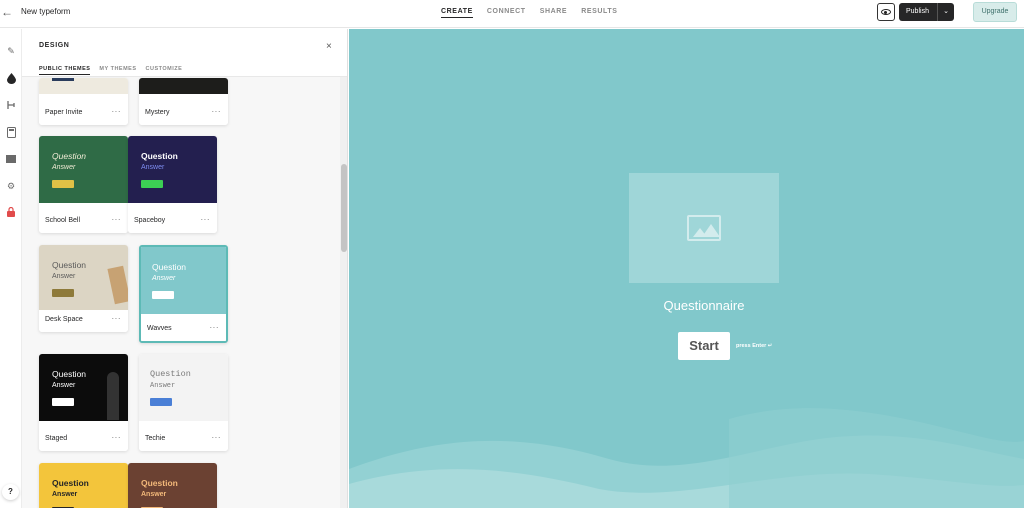 The height and width of the screenshot is (508, 1024). Describe the element at coordinates (7, 12) in the screenshot. I see `arrow-left-icon: ←` at that location.